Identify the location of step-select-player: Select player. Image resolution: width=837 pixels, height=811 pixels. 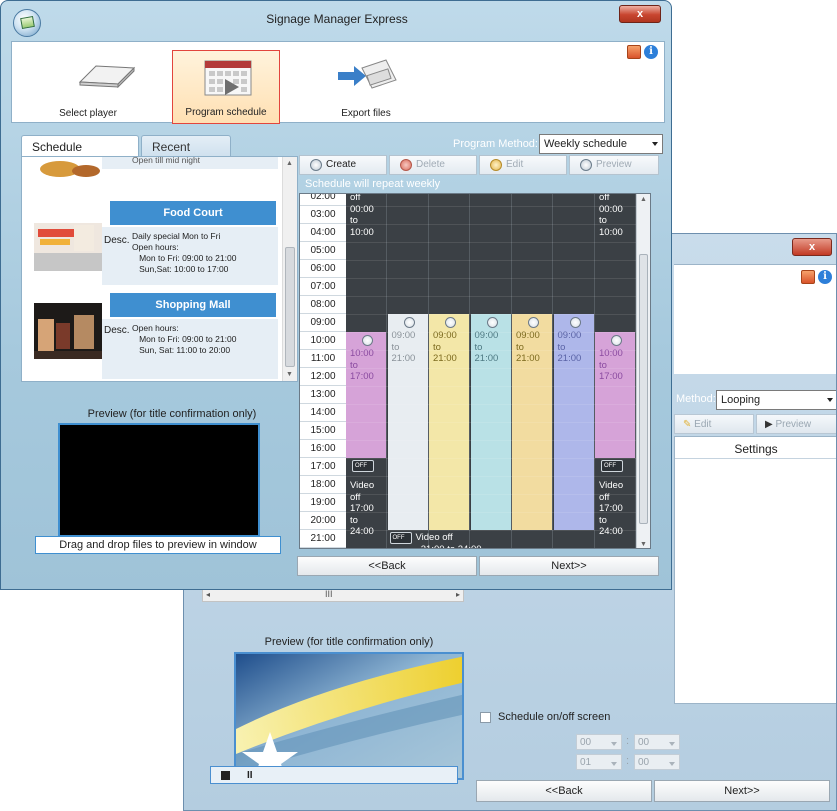
(88, 87).